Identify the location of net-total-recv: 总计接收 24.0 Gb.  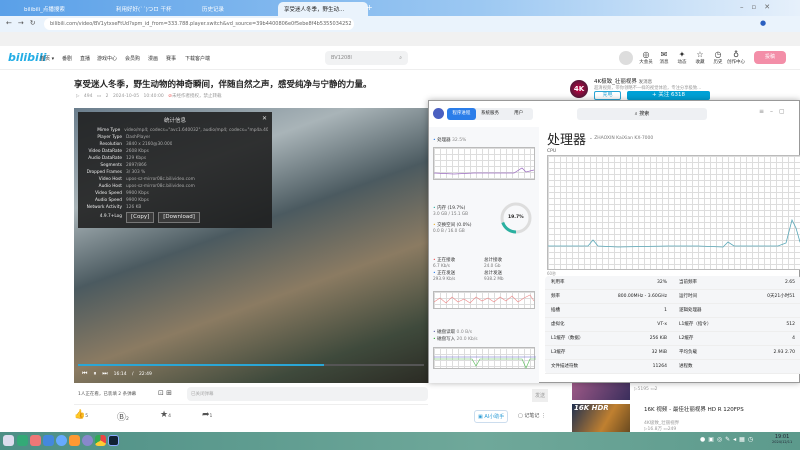
(493, 263).